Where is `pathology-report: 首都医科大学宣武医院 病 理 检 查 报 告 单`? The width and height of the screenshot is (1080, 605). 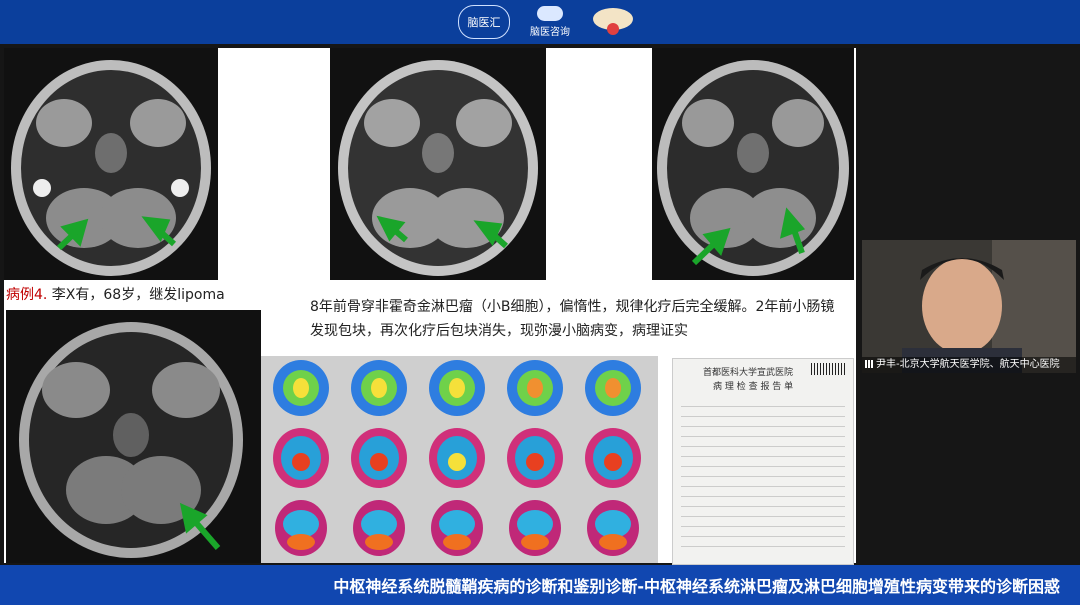
pathology-report: 首都医科大学宣武医院 病 理 检 查 报 告 单 is located at coordinates (763, 461).